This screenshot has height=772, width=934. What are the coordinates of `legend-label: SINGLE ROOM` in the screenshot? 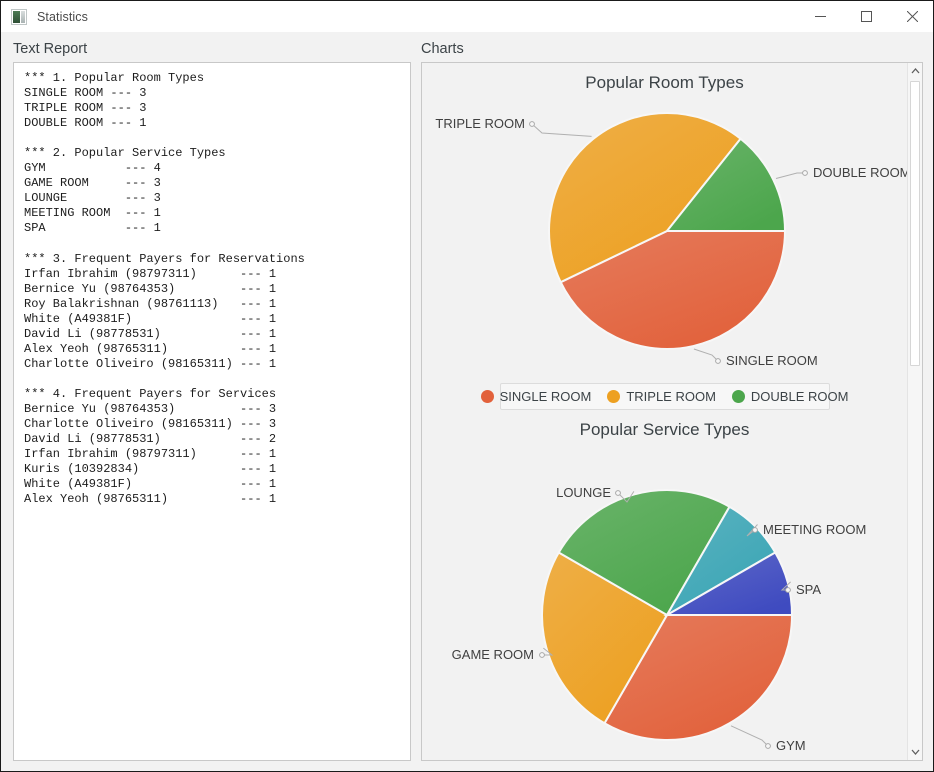 It's located at (545, 396).